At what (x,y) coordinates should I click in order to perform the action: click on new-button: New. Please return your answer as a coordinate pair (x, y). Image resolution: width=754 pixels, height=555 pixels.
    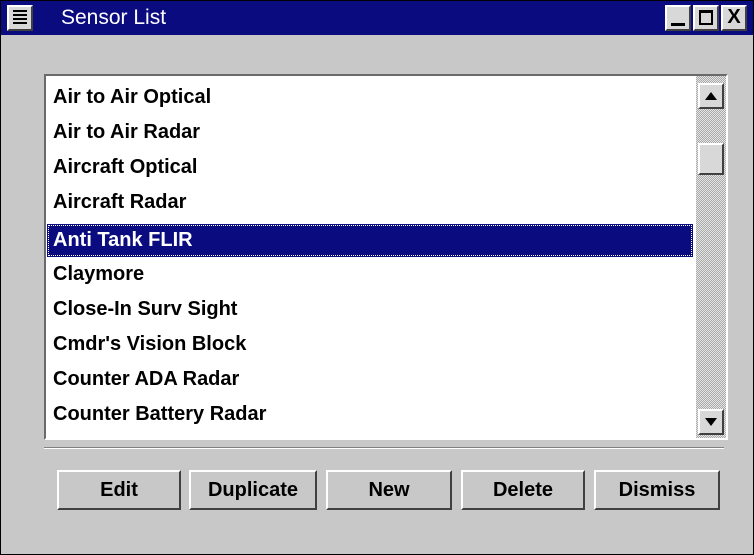
    Looking at the image, I should click on (389, 490).